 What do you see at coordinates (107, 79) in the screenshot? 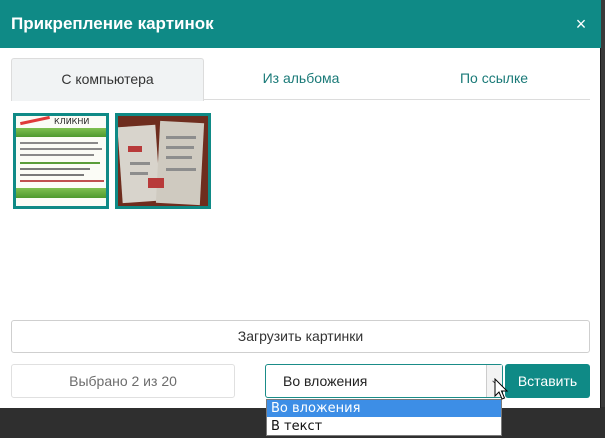
I see `tab-from-computer: С компьютера` at bounding box center [107, 79].